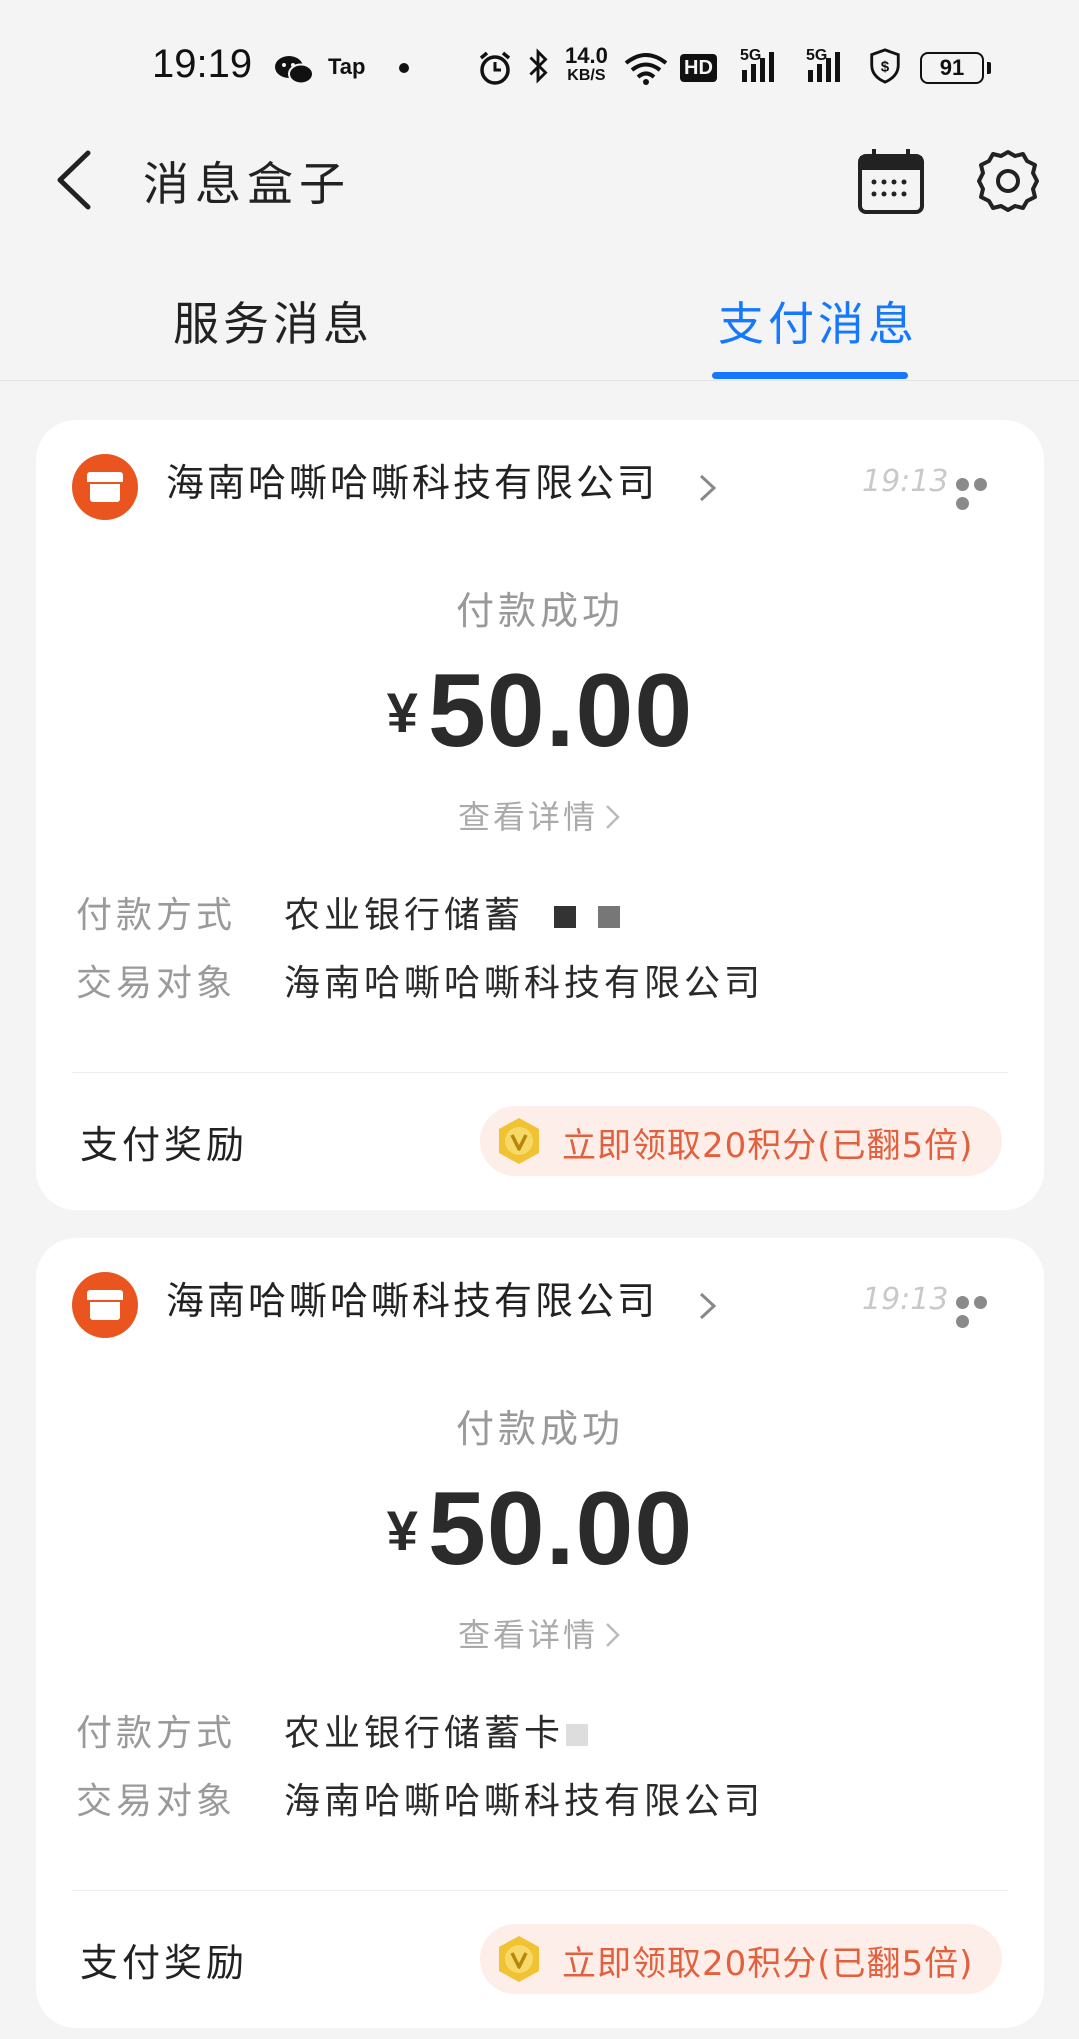 This screenshot has width=1079, height=2039. I want to click on payment-method-row: 付款方式 农业银行储蓄, so click(348, 912).